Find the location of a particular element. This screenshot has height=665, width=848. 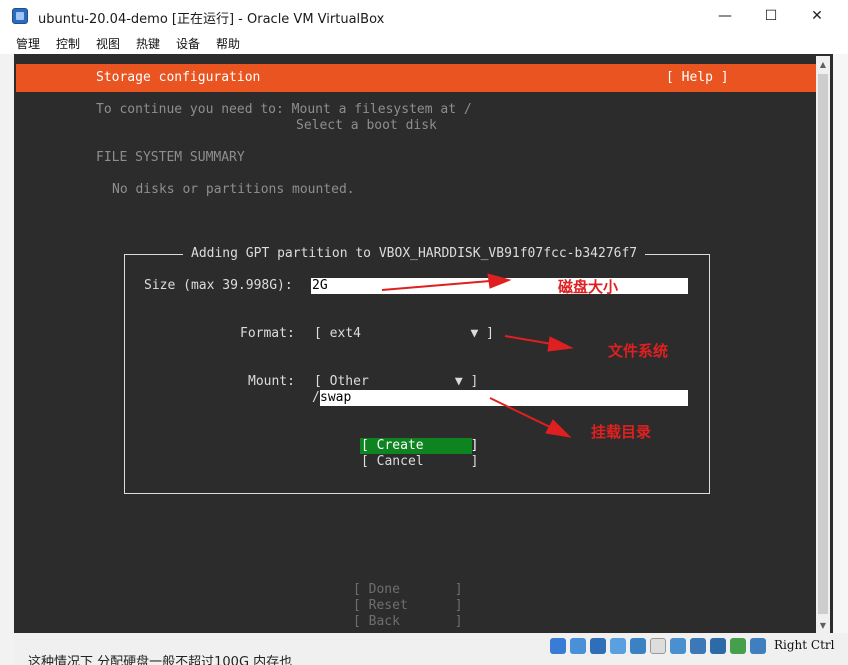

host-key-label: Right Ctrl is located at coordinates (804, 645).